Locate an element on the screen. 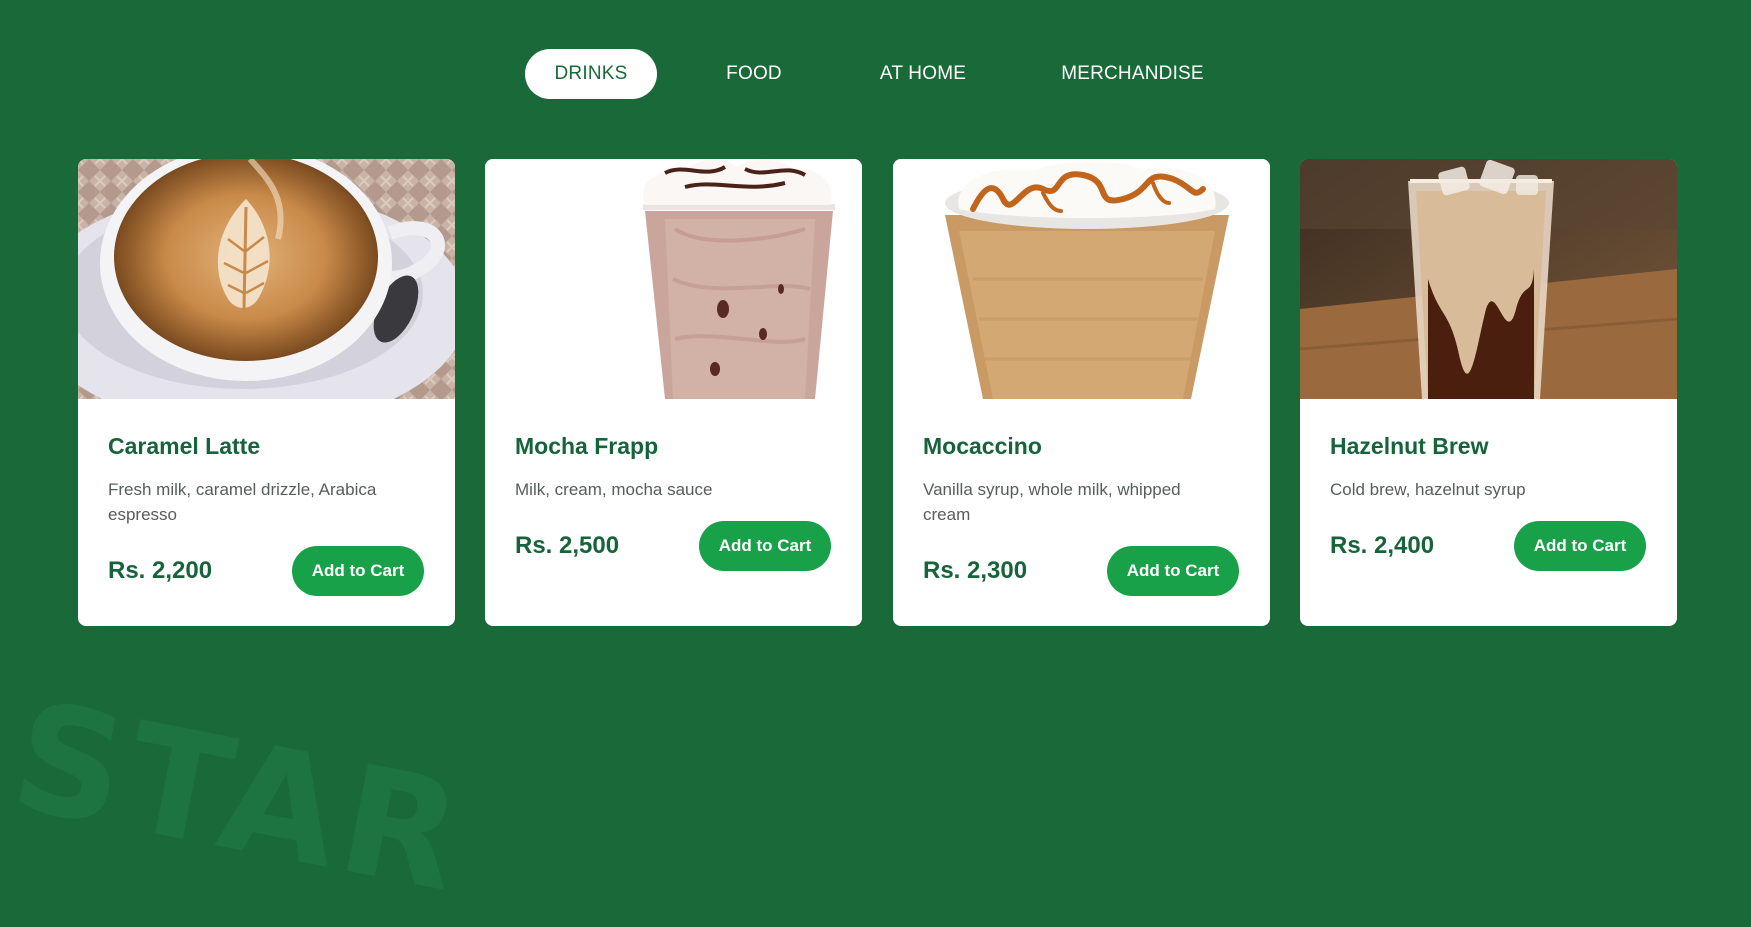 Image resolution: width=1751 pixels, height=927 pixels. category-tabs: DRINKS FOOD AT HOME MERCHANDISE is located at coordinates (875, 74).